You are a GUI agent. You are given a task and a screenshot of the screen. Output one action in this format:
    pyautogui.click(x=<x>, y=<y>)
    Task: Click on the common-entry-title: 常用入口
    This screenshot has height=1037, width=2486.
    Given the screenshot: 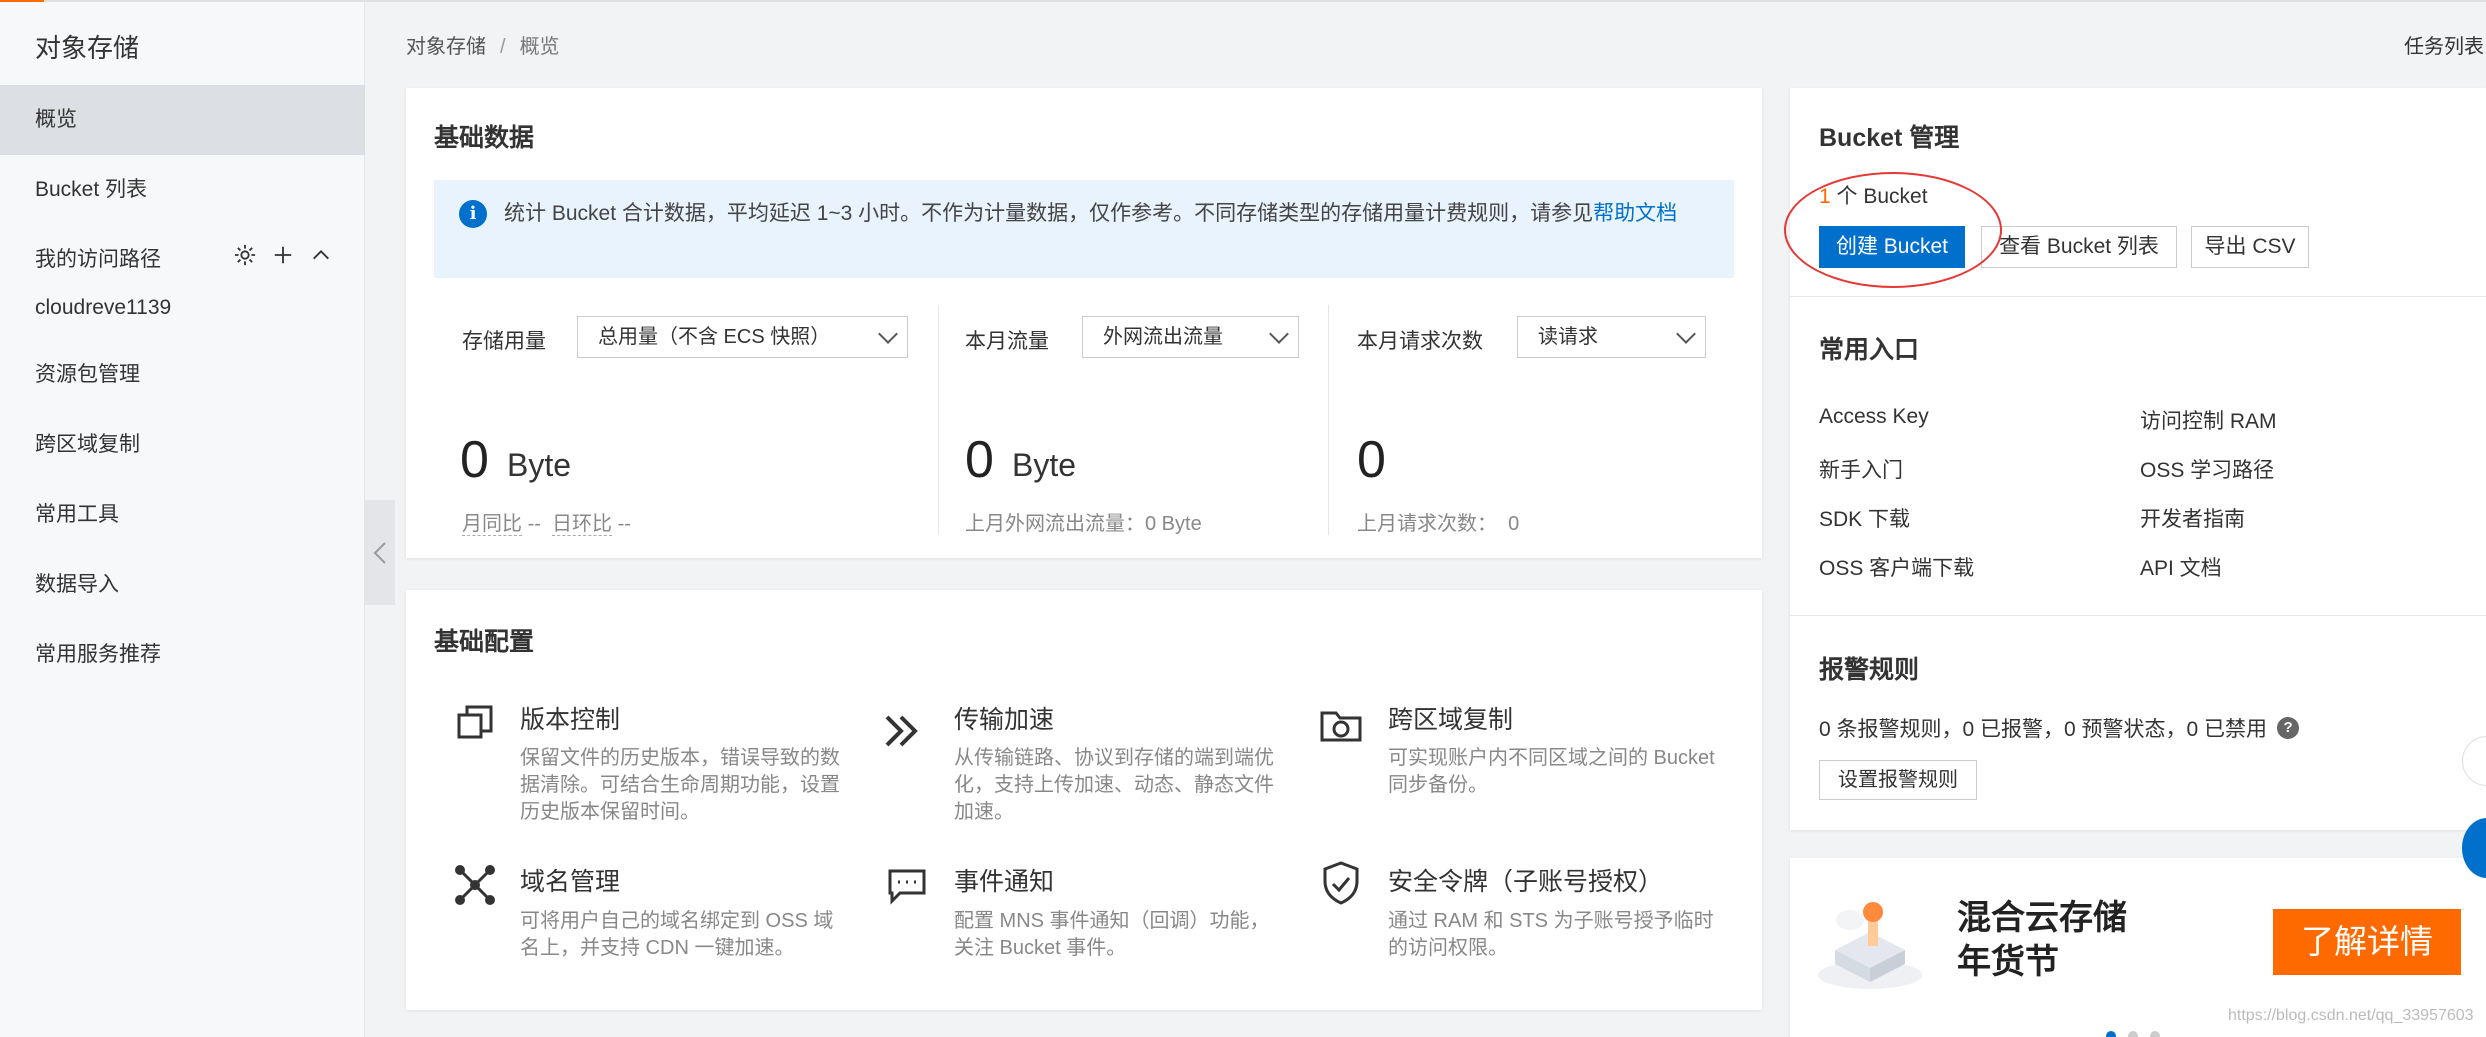 What is the action you would take?
    pyautogui.click(x=1869, y=350)
    